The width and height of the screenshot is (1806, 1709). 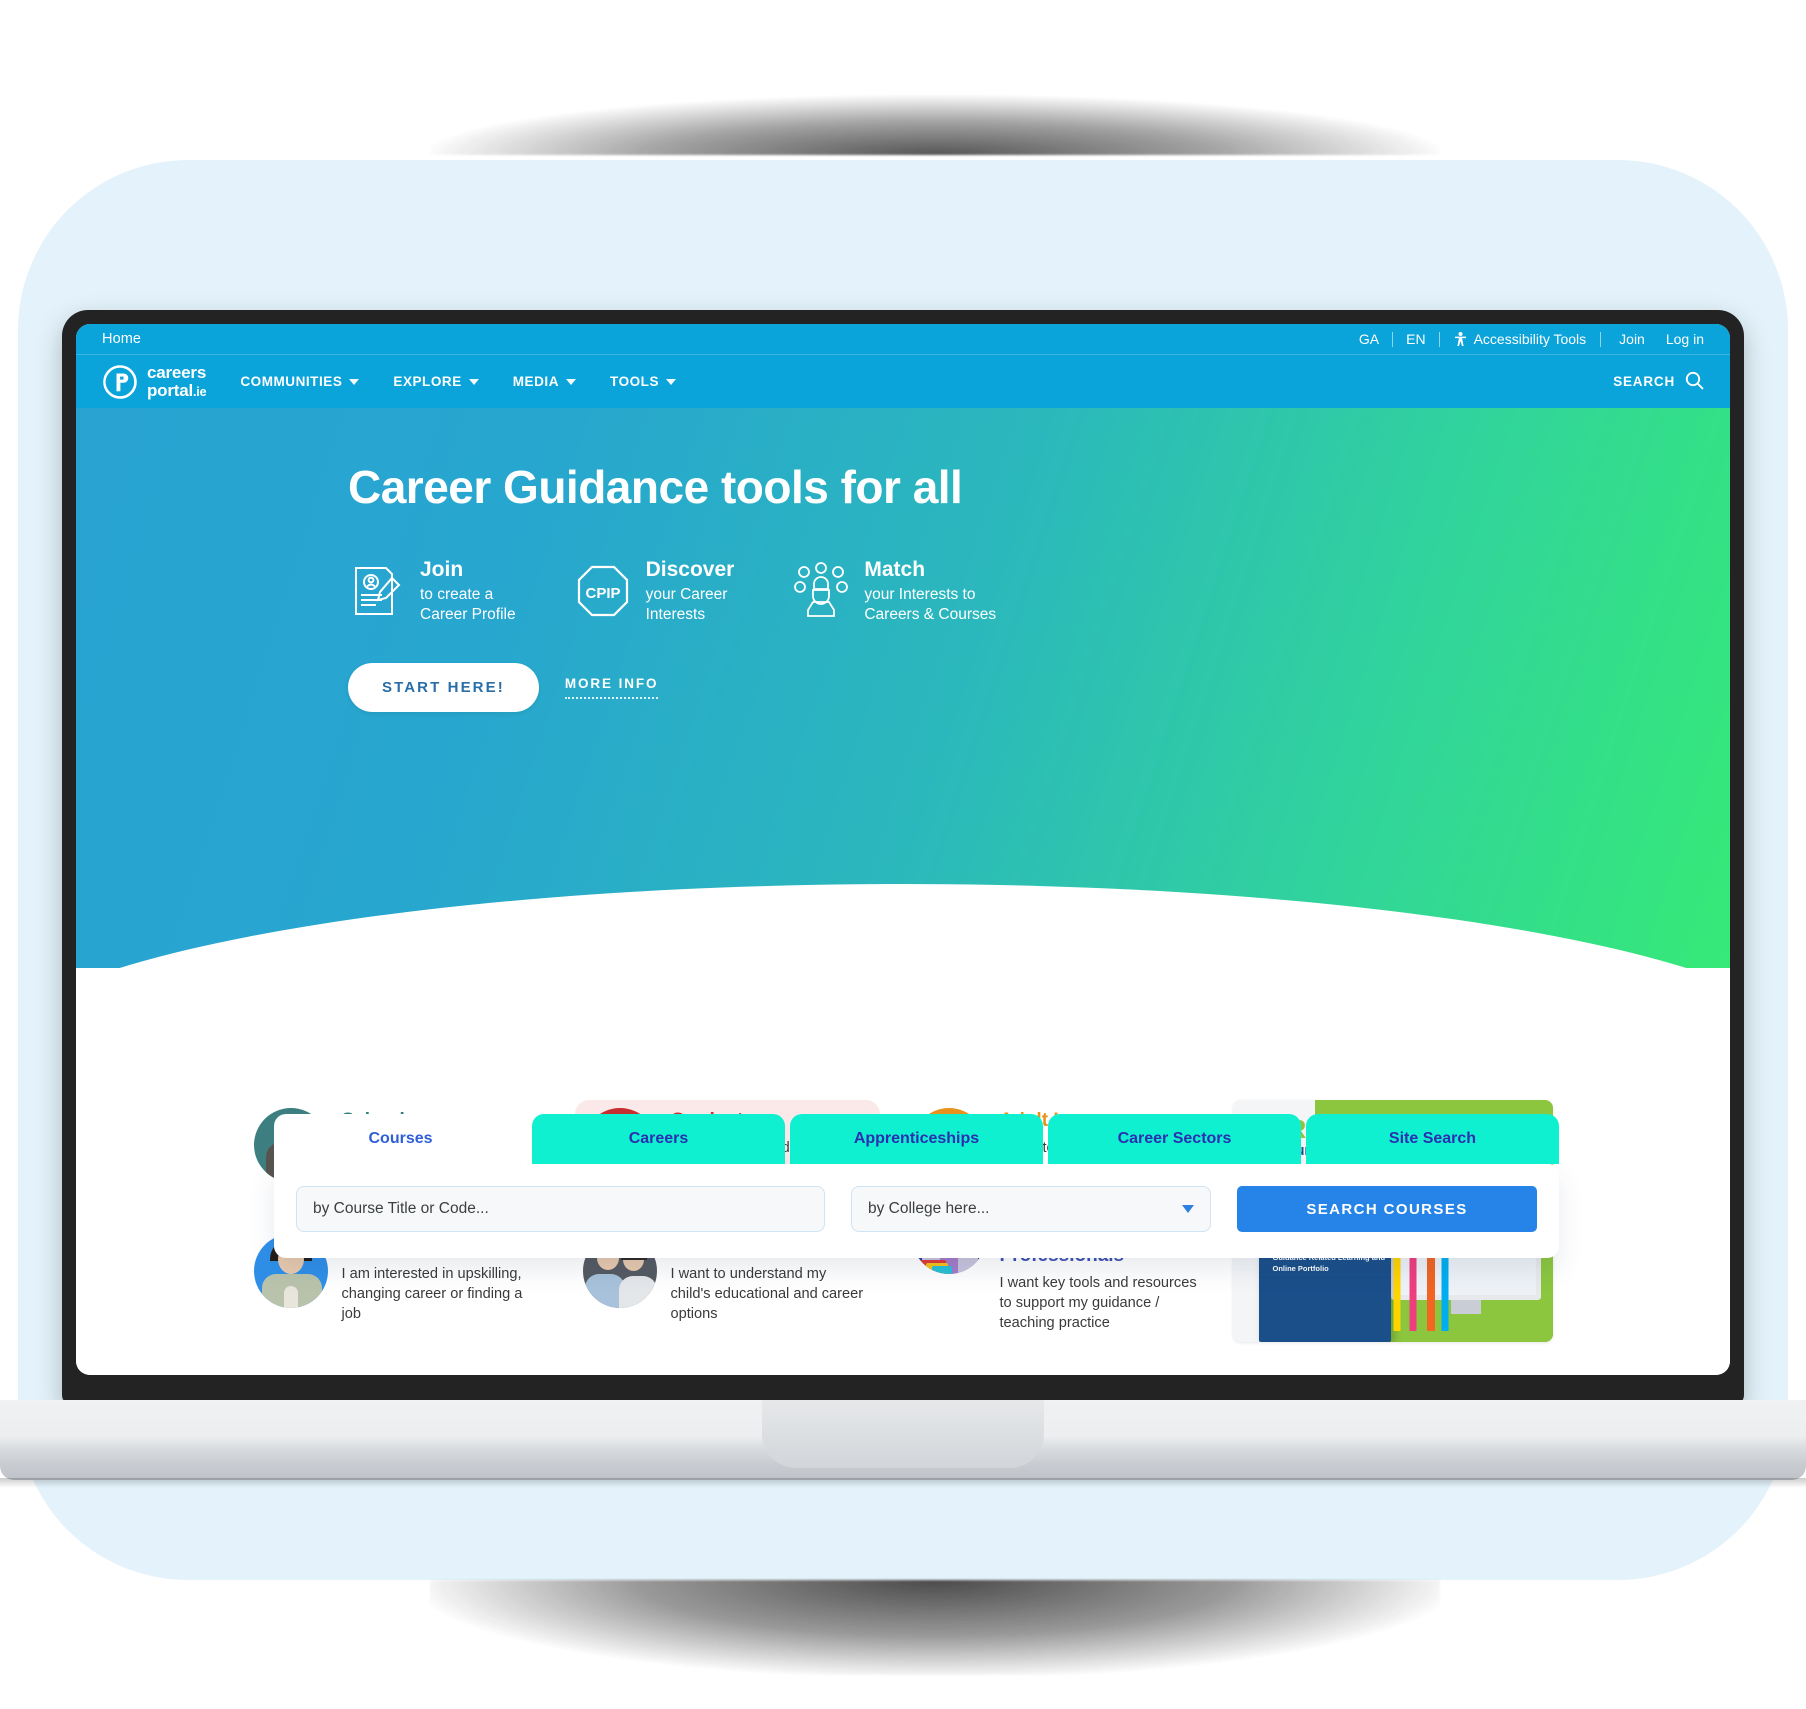 I want to click on svg-text: CPIP, so click(x=602, y=593).